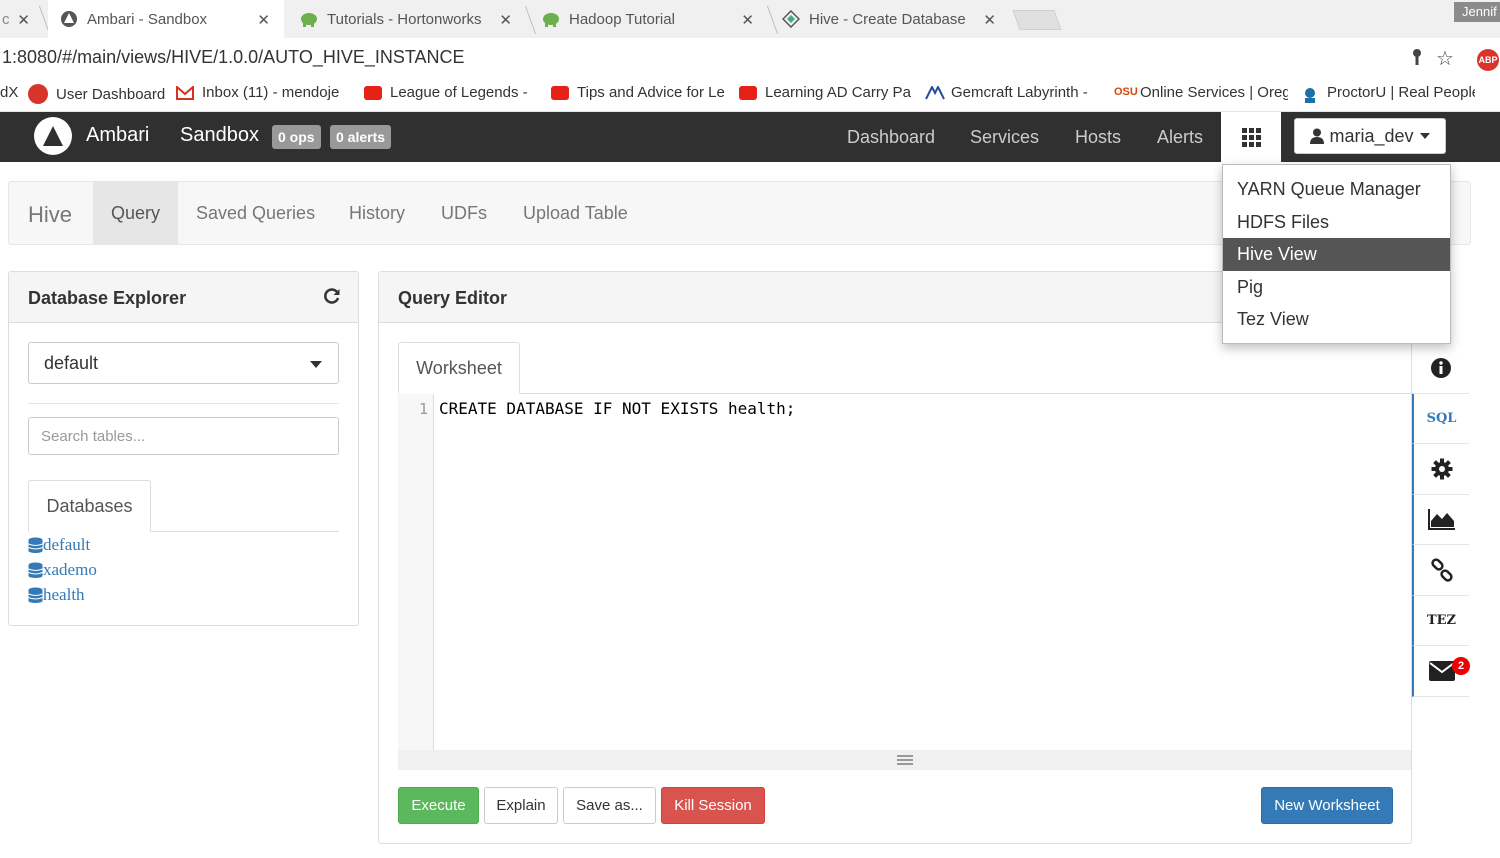 The image size is (1500, 858). What do you see at coordinates (1336, 287) in the screenshot?
I see `menu-item-pig: Pig` at bounding box center [1336, 287].